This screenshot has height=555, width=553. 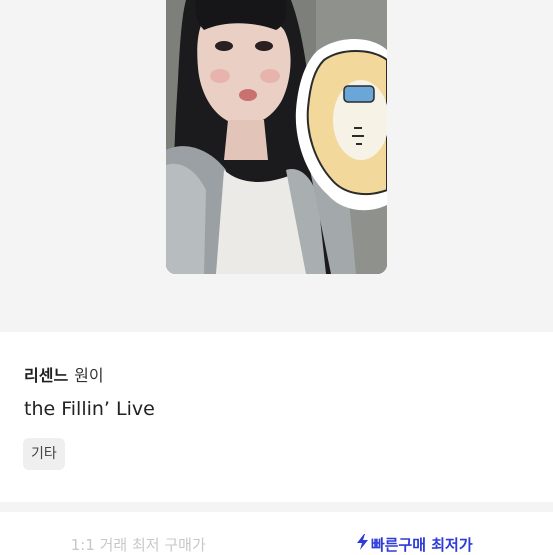 What do you see at coordinates (422, 544) in the screenshot?
I see `tab-label: 빠른구매 최저가` at bounding box center [422, 544].